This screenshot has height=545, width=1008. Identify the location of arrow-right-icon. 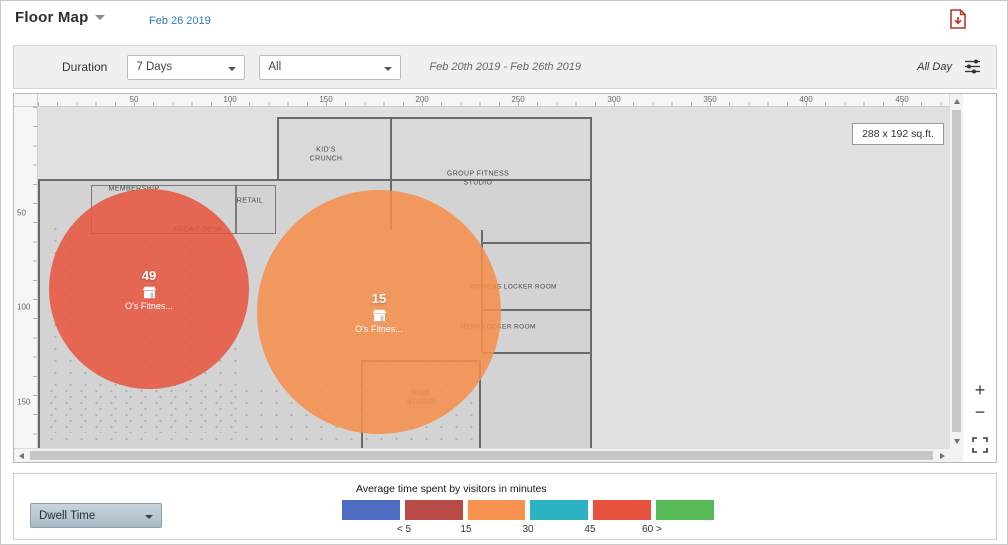
(942, 456).